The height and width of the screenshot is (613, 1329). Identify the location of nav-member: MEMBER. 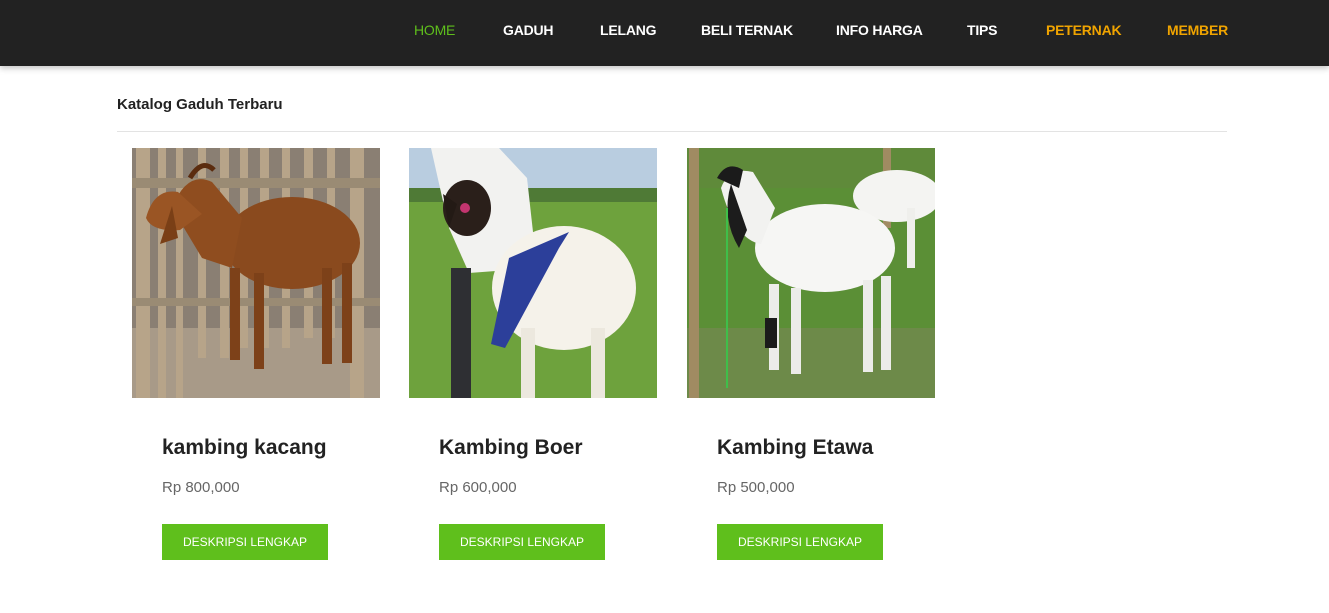
(1197, 30).